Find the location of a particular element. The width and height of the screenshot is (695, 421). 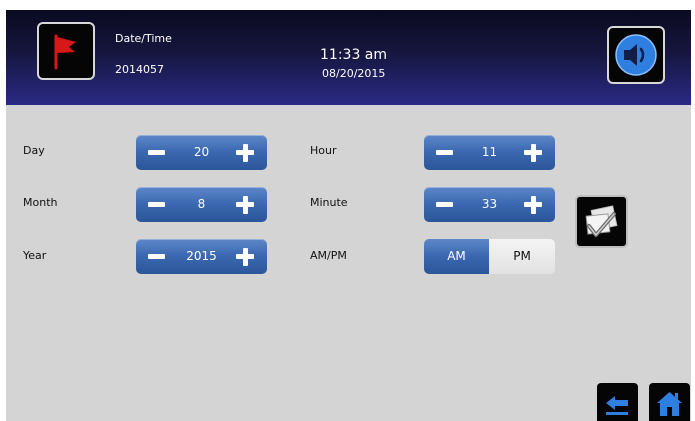

speaker-icon is located at coordinates (636, 55).